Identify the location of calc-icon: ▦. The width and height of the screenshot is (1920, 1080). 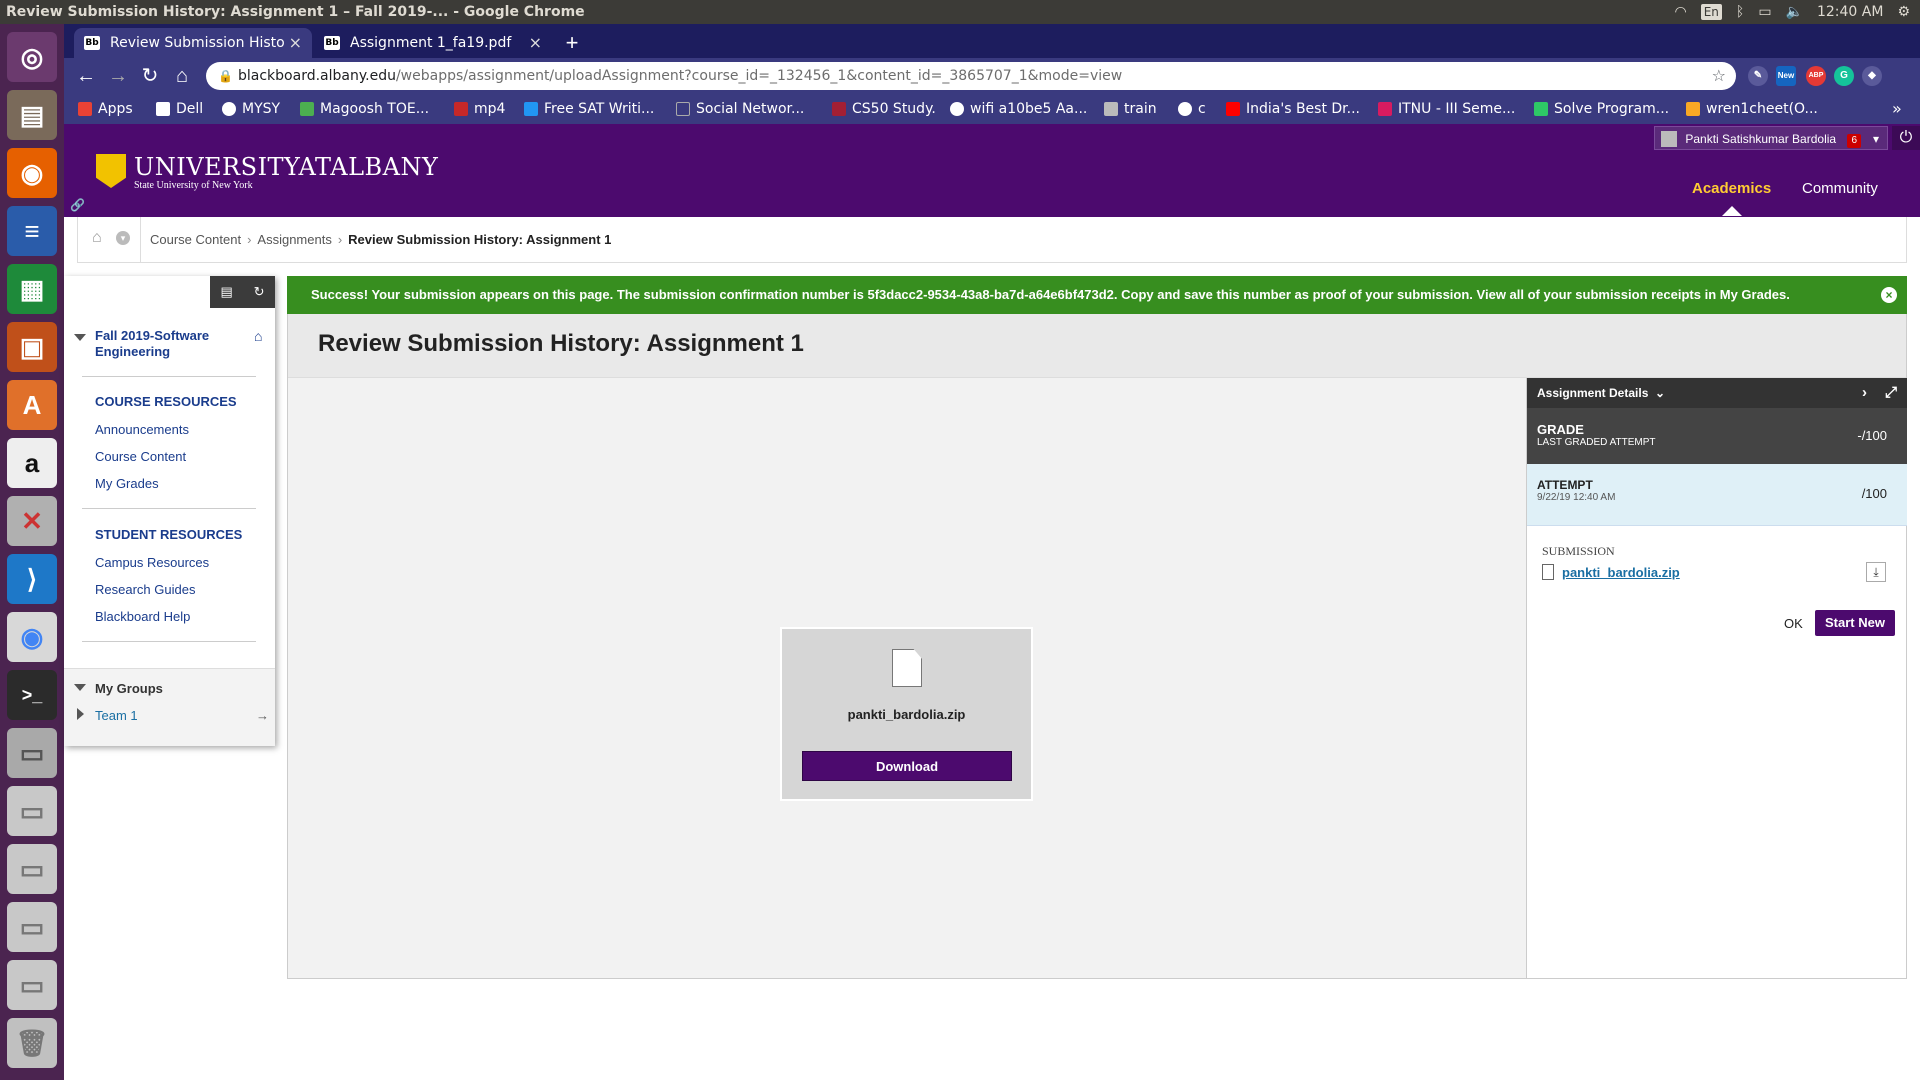
(32, 289).